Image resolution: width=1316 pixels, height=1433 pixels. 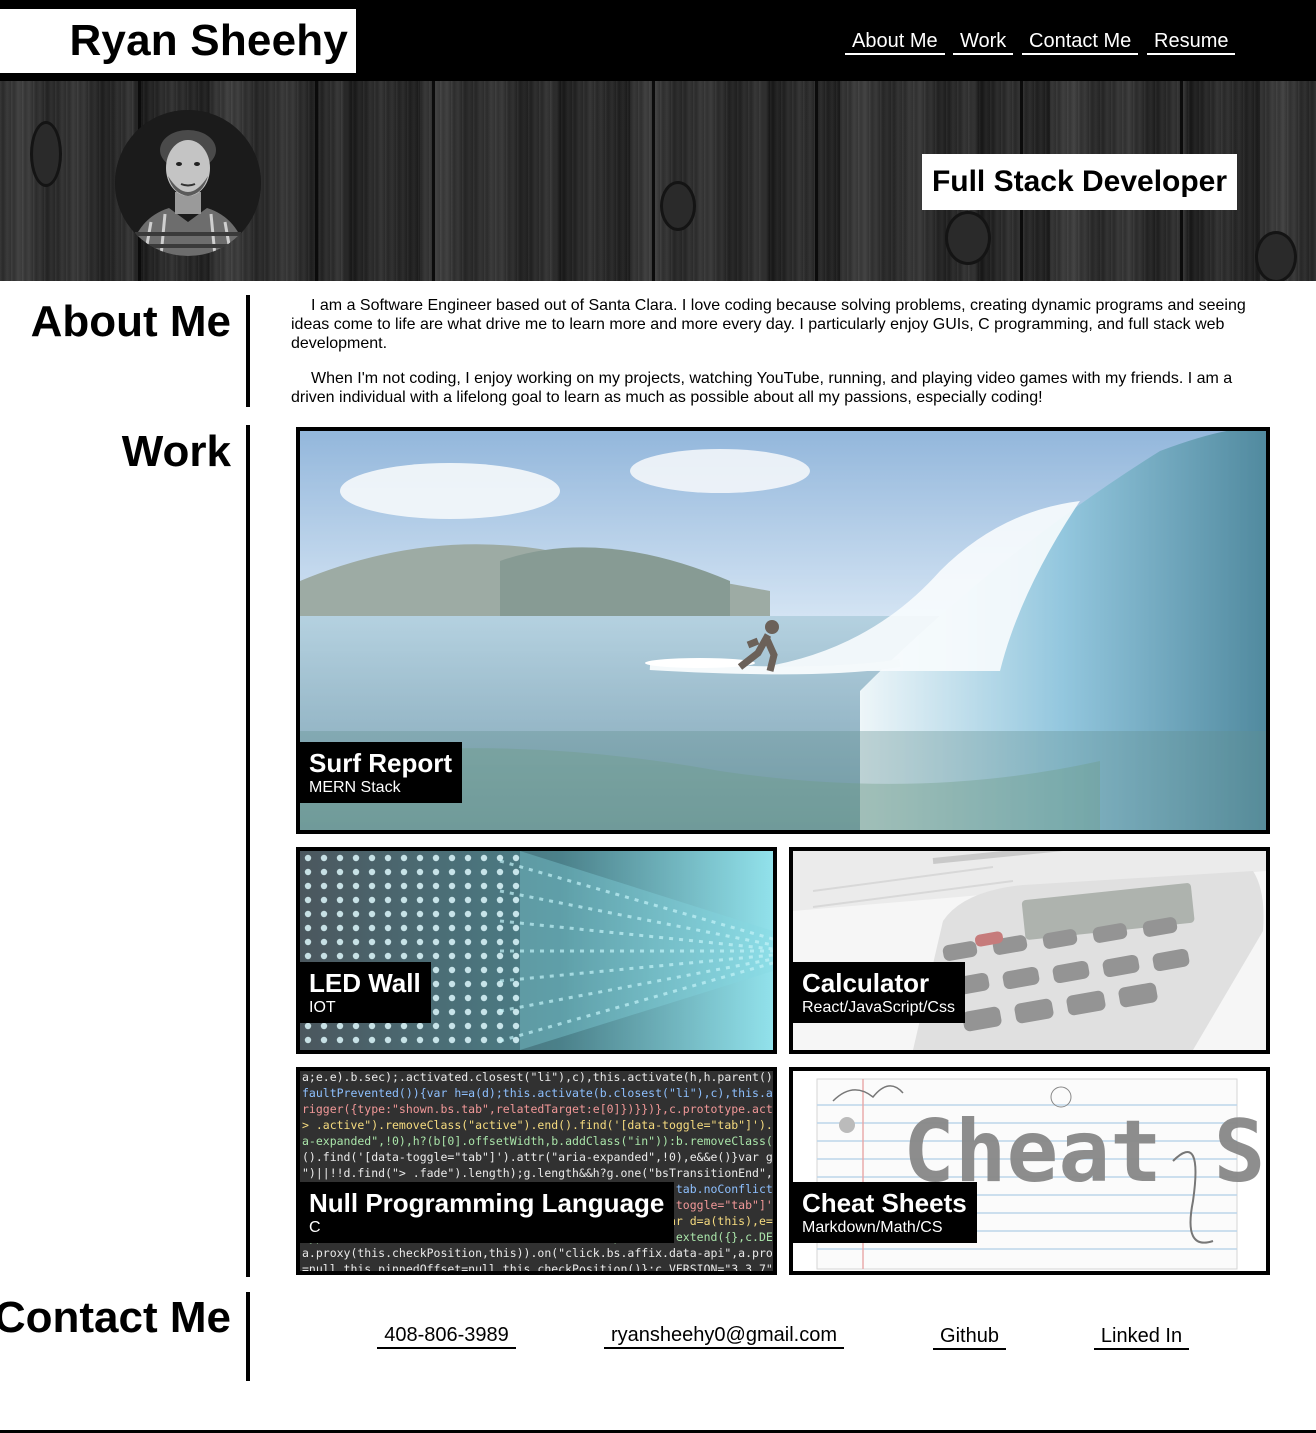 What do you see at coordinates (248, 1336) in the screenshot?
I see `contact-divider` at bounding box center [248, 1336].